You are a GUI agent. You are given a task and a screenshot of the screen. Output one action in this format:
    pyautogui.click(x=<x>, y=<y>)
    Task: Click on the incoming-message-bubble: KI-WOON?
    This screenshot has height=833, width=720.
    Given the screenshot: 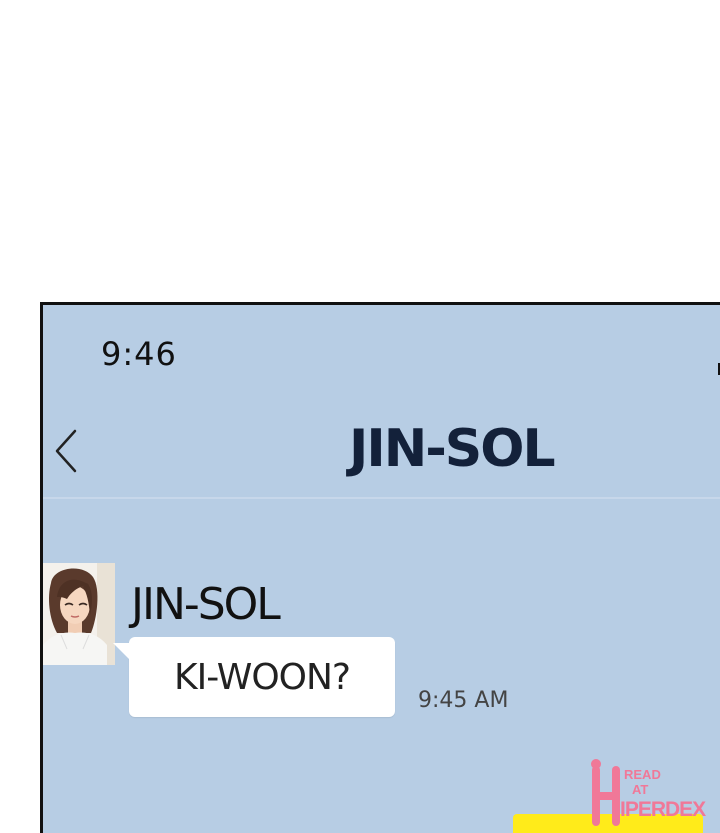 What is the action you would take?
    pyautogui.click(x=254, y=677)
    